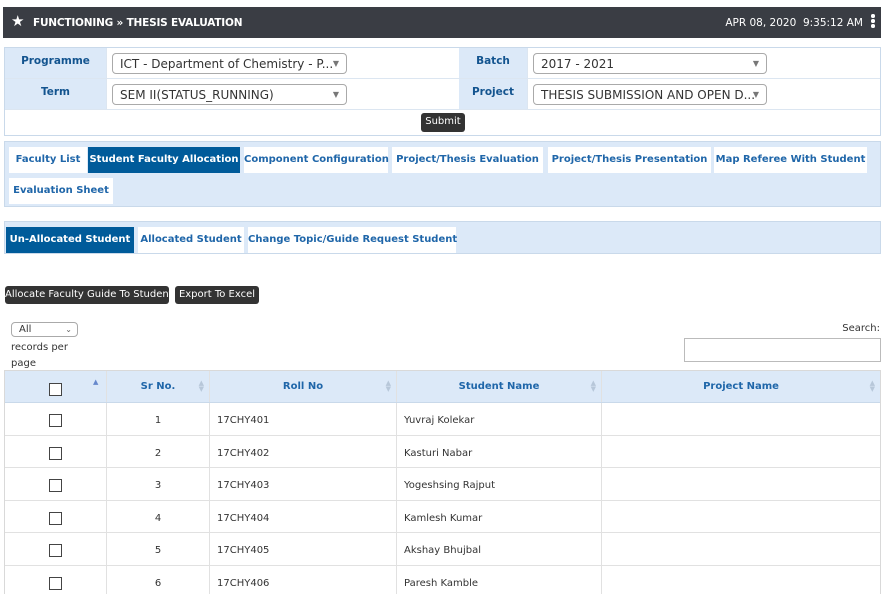 Image resolution: width=885 pixels, height=594 pixels. What do you see at coordinates (55, 94) in the screenshot?
I see `term-label: Term` at bounding box center [55, 94].